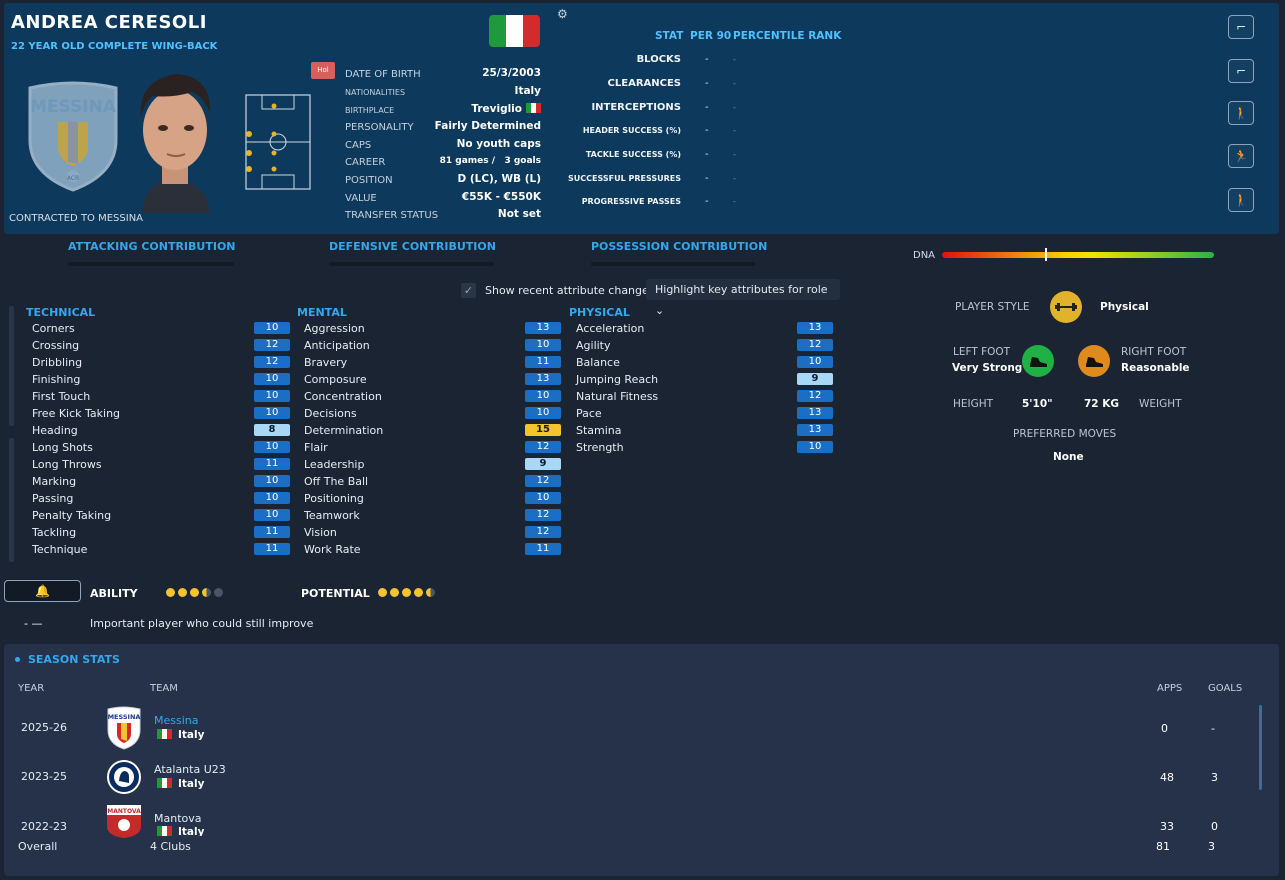  What do you see at coordinates (468, 290) in the screenshot?
I see `show-changes-checkbox: ✓` at bounding box center [468, 290].